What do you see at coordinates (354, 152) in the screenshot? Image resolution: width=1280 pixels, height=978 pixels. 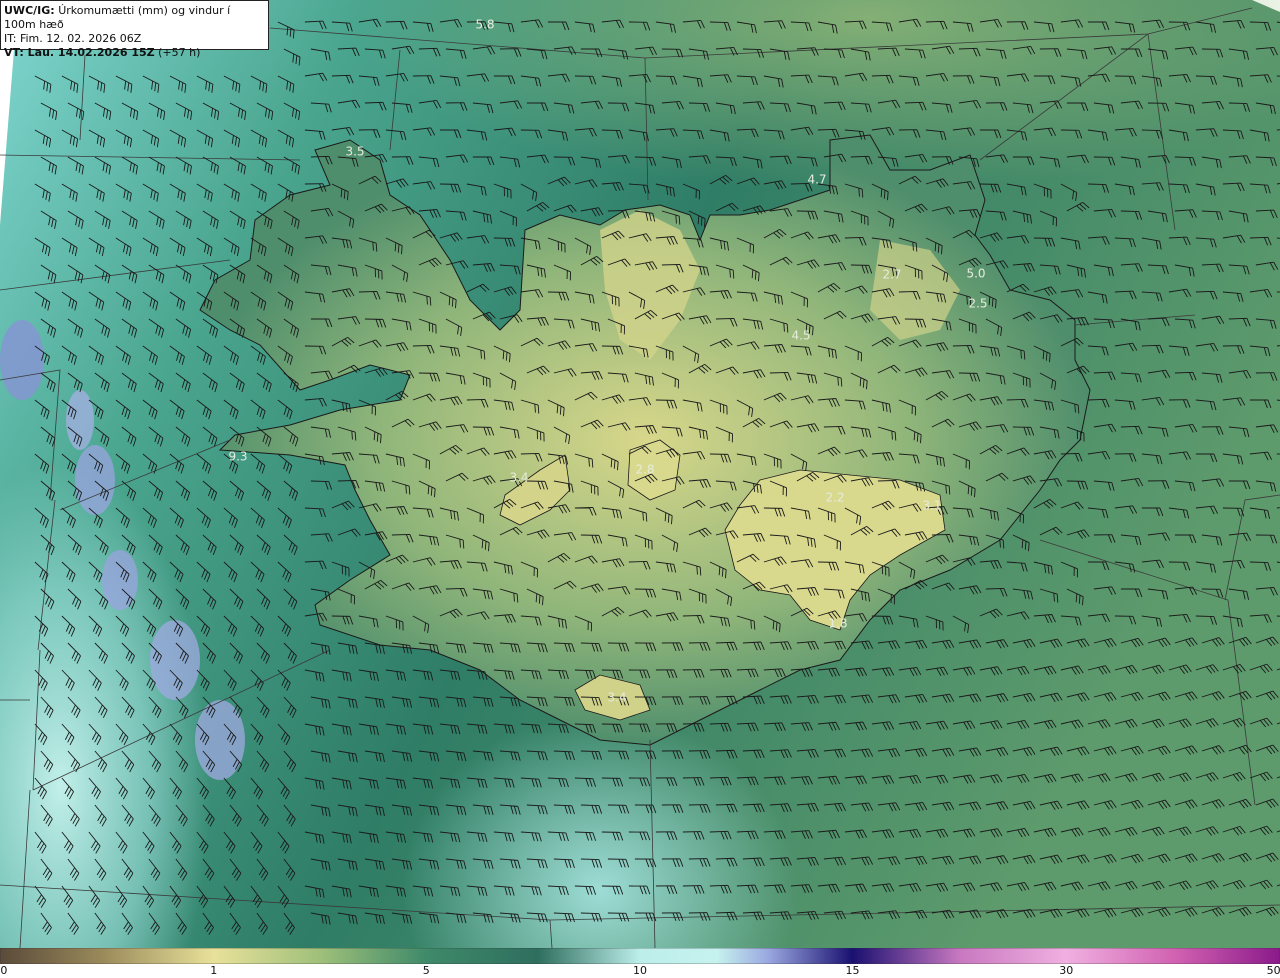 I see `map-value-label: 3.5` at bounding box center [354, 152].